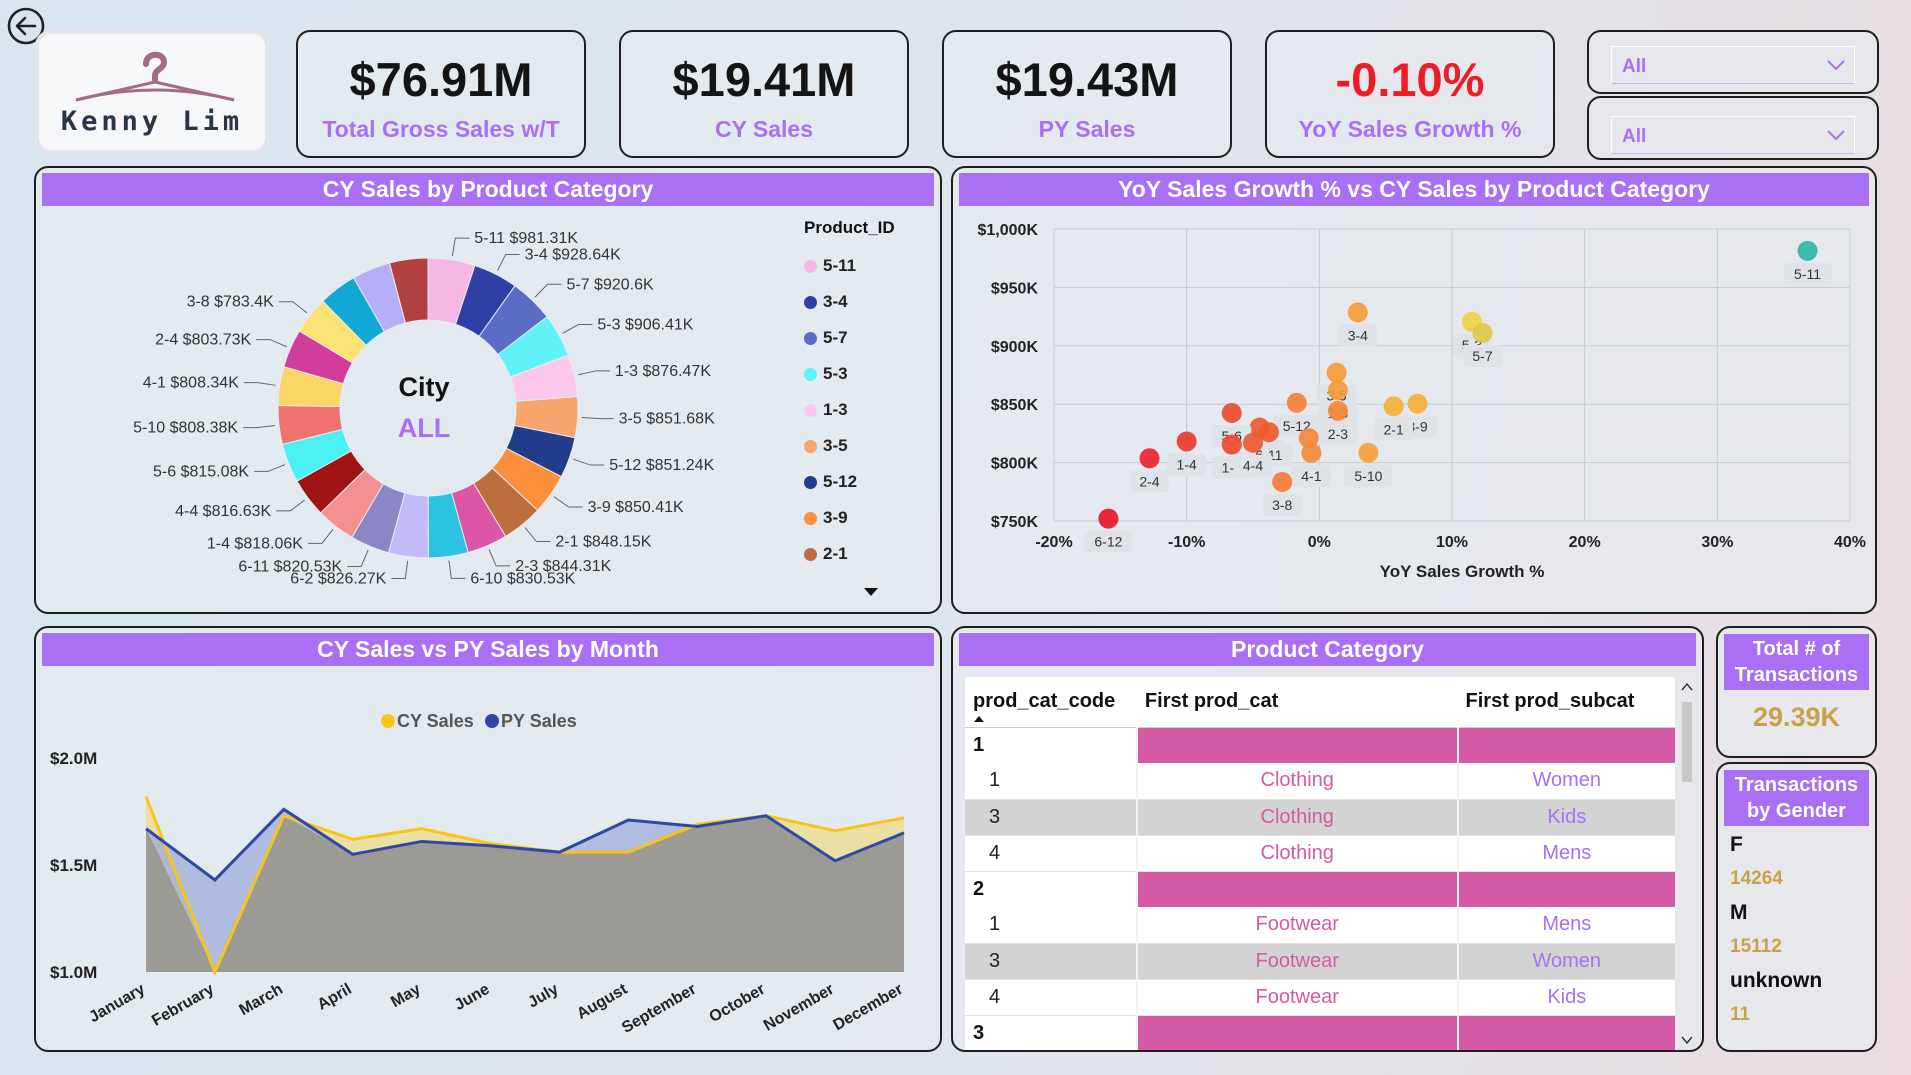 The width and height of the screenshot is (1911, 1075). I want to click on transactions-card: Total # of Transactions 29.39K, so click(1796, 692).